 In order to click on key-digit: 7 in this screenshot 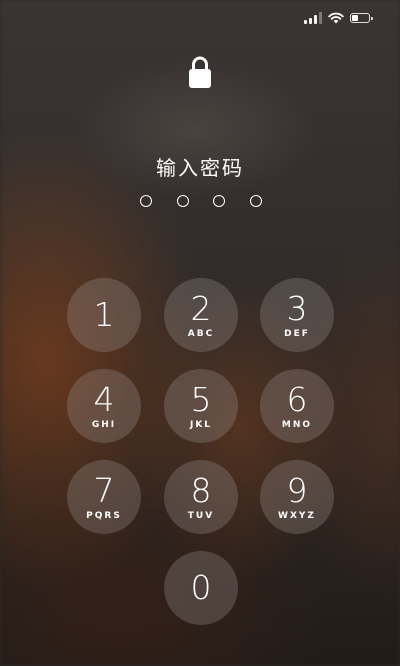, I will do `click(104, 490)`.